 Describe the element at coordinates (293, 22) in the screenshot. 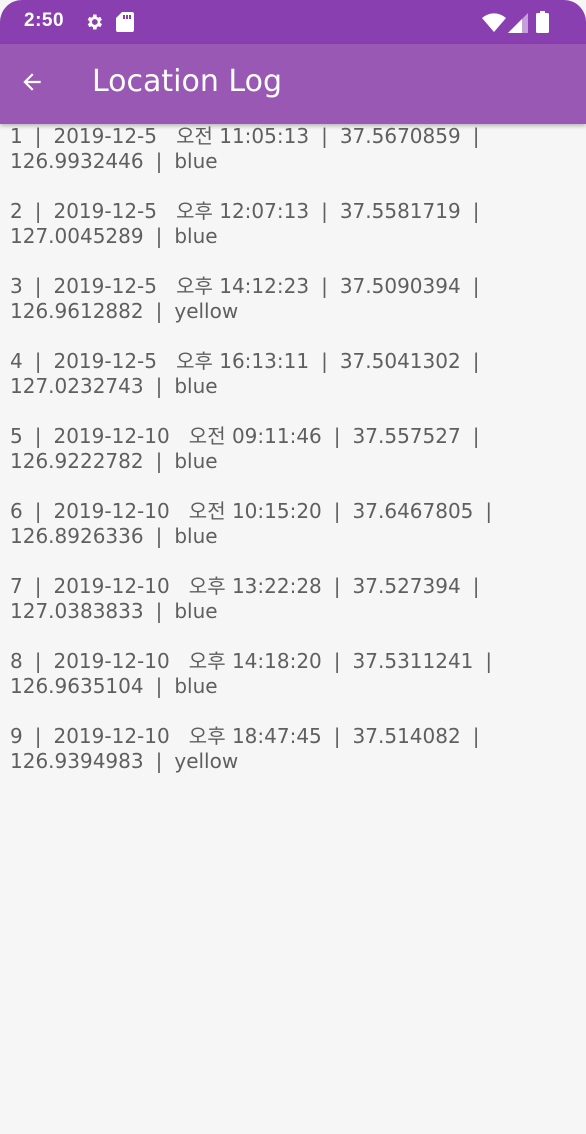

I see `status-bar: 2:50` at that location.